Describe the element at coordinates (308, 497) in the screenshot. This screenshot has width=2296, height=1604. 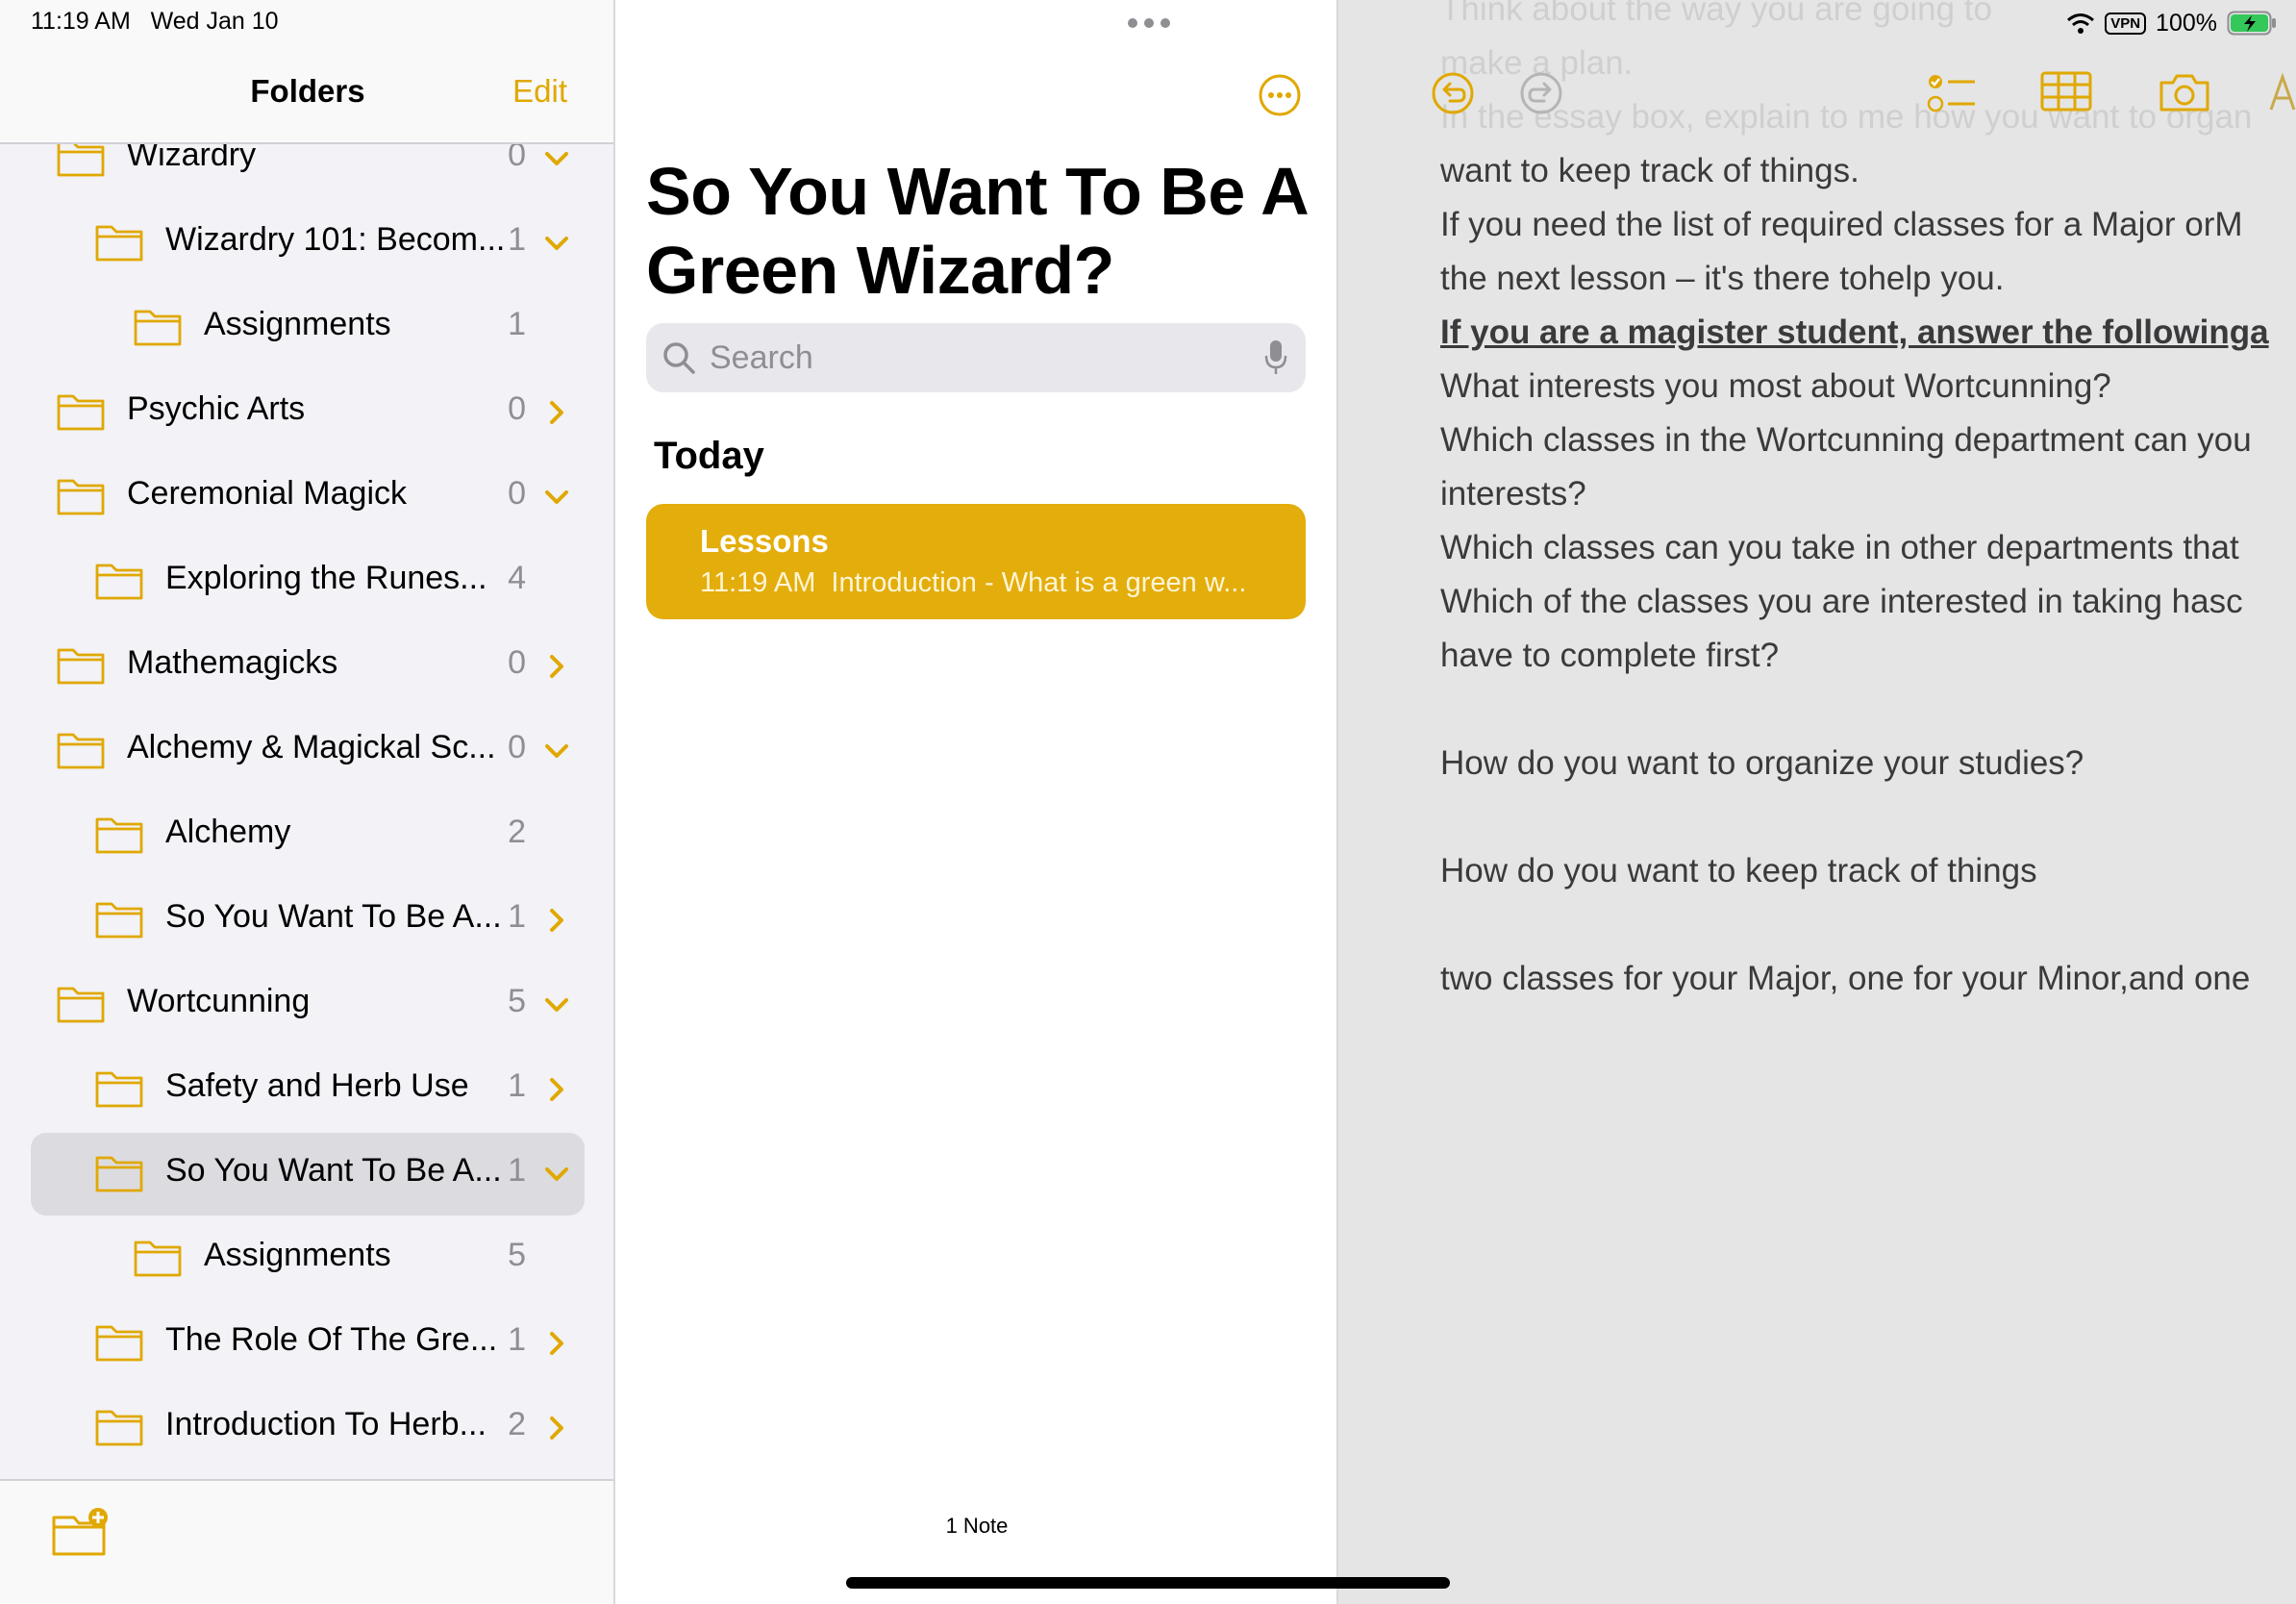
I see `folder-row: Ceremonial Magick 0` at that location.